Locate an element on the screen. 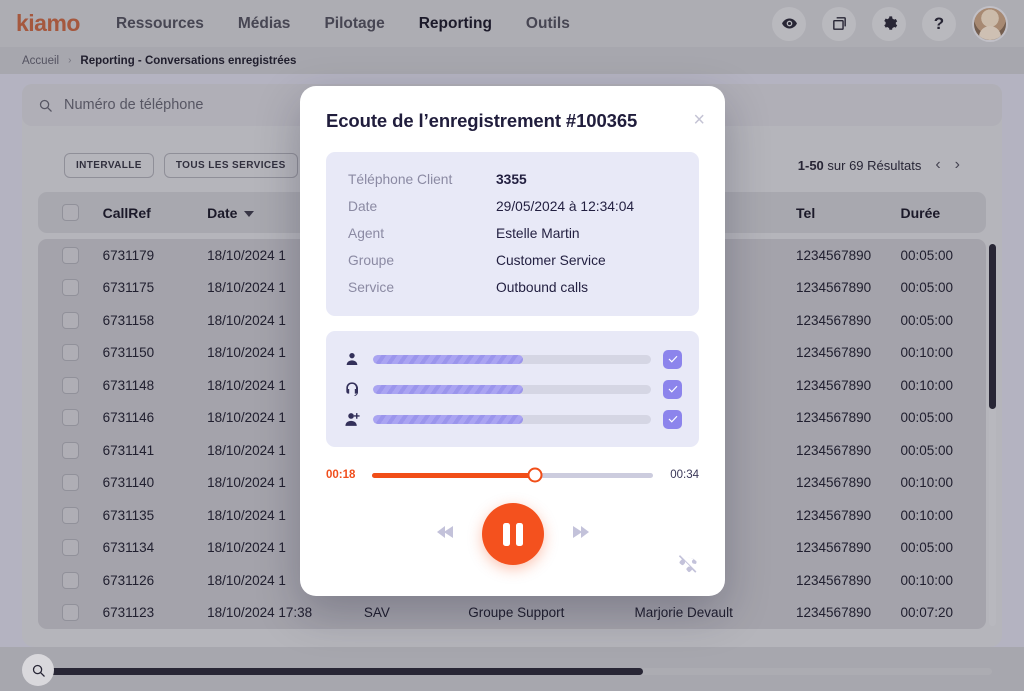  call-info-row: Agent Estelle Martin is located at coordinates (512, 233).